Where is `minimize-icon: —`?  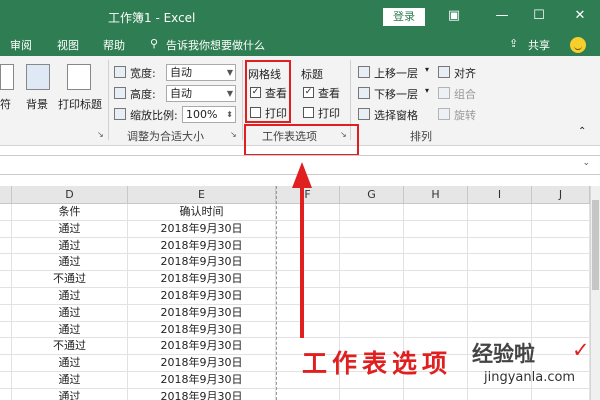
minimize-icon: — is located at coordinates (502, 16).